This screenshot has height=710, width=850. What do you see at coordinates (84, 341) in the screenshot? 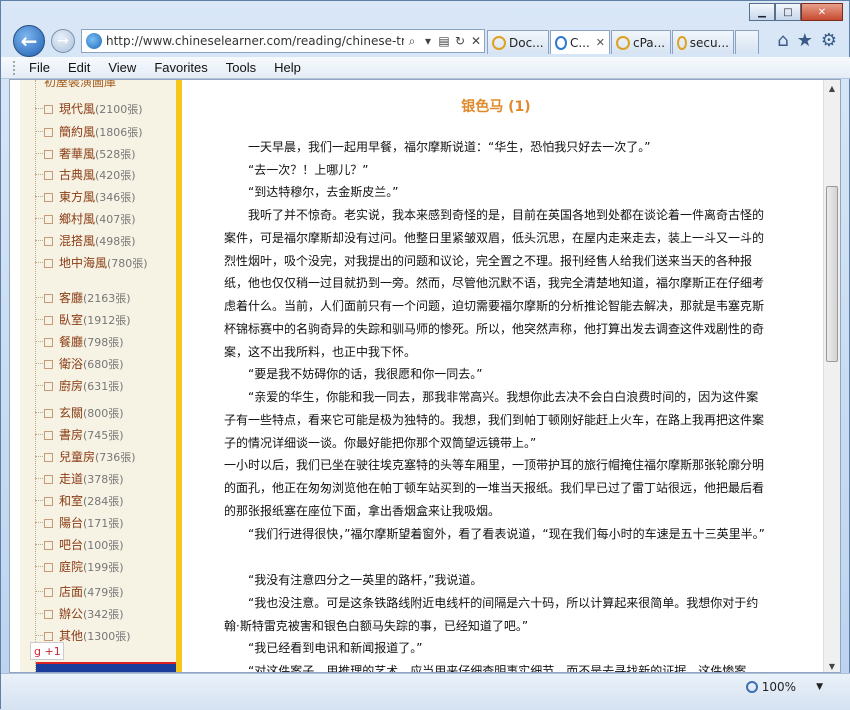
I see `sidebar-item: 餐廳(798張)` at bounding box center [84, 341].